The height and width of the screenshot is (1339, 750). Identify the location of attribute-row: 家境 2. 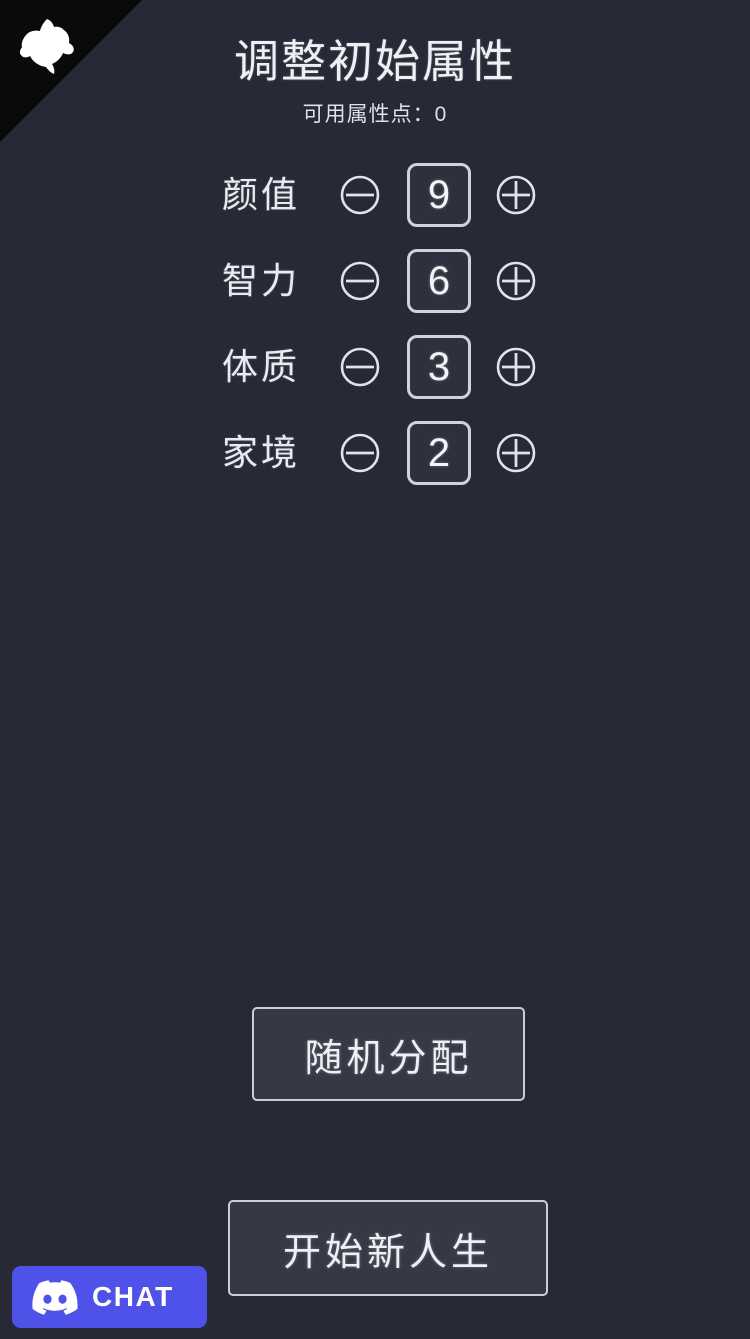
(375, 453).